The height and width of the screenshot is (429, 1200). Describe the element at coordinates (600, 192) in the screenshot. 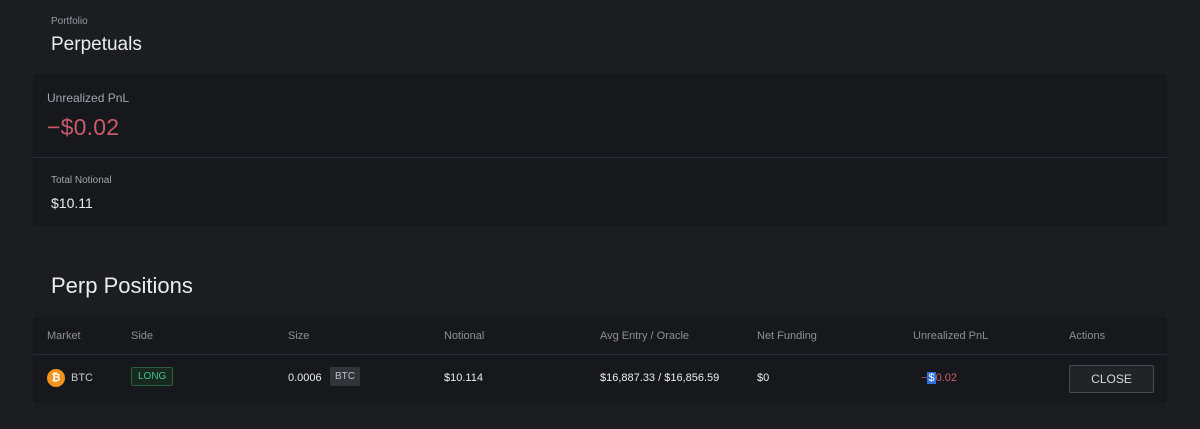

I see `total-notional-card: Total Notional $10.11` at that location.